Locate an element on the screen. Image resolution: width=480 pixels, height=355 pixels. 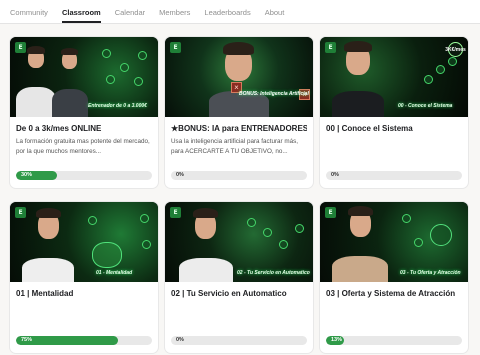
progress-label: 13% is located at coordinates (337, 340).